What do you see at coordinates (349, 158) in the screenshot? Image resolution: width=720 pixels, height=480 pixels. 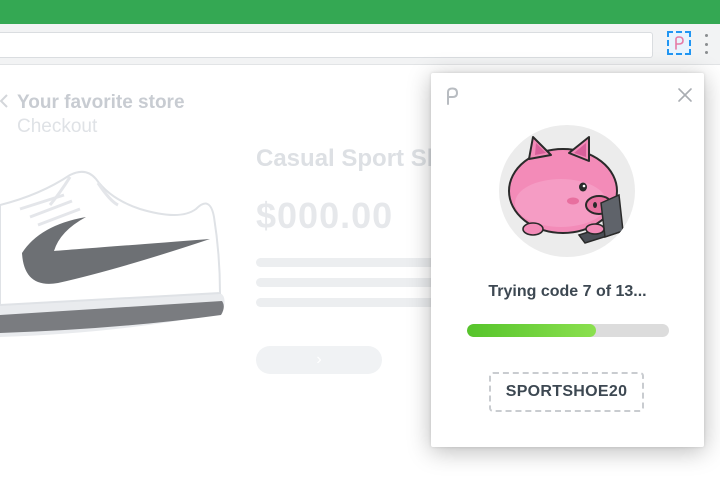 I see `product-title: Casual Sport Sh` at bounding box center [349, 158].